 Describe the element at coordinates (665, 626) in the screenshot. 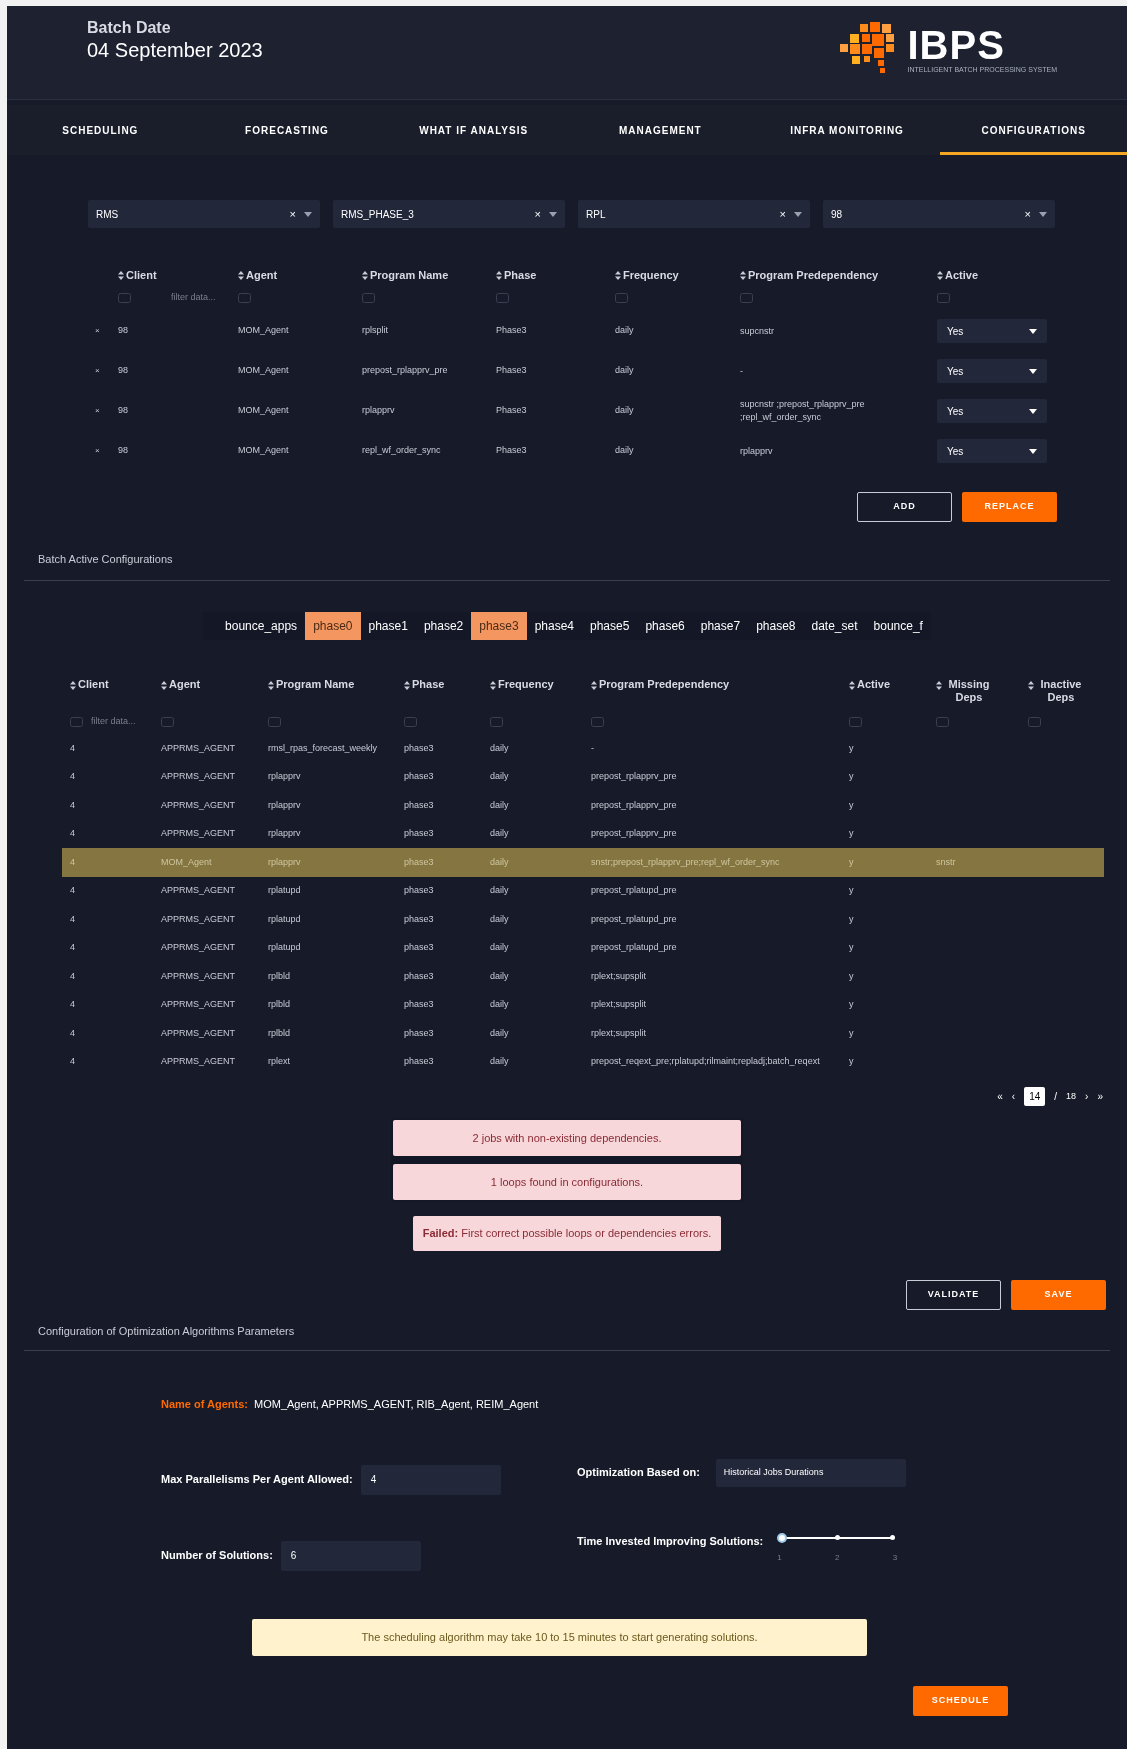

I see `phase-chip: phase6` at that location.